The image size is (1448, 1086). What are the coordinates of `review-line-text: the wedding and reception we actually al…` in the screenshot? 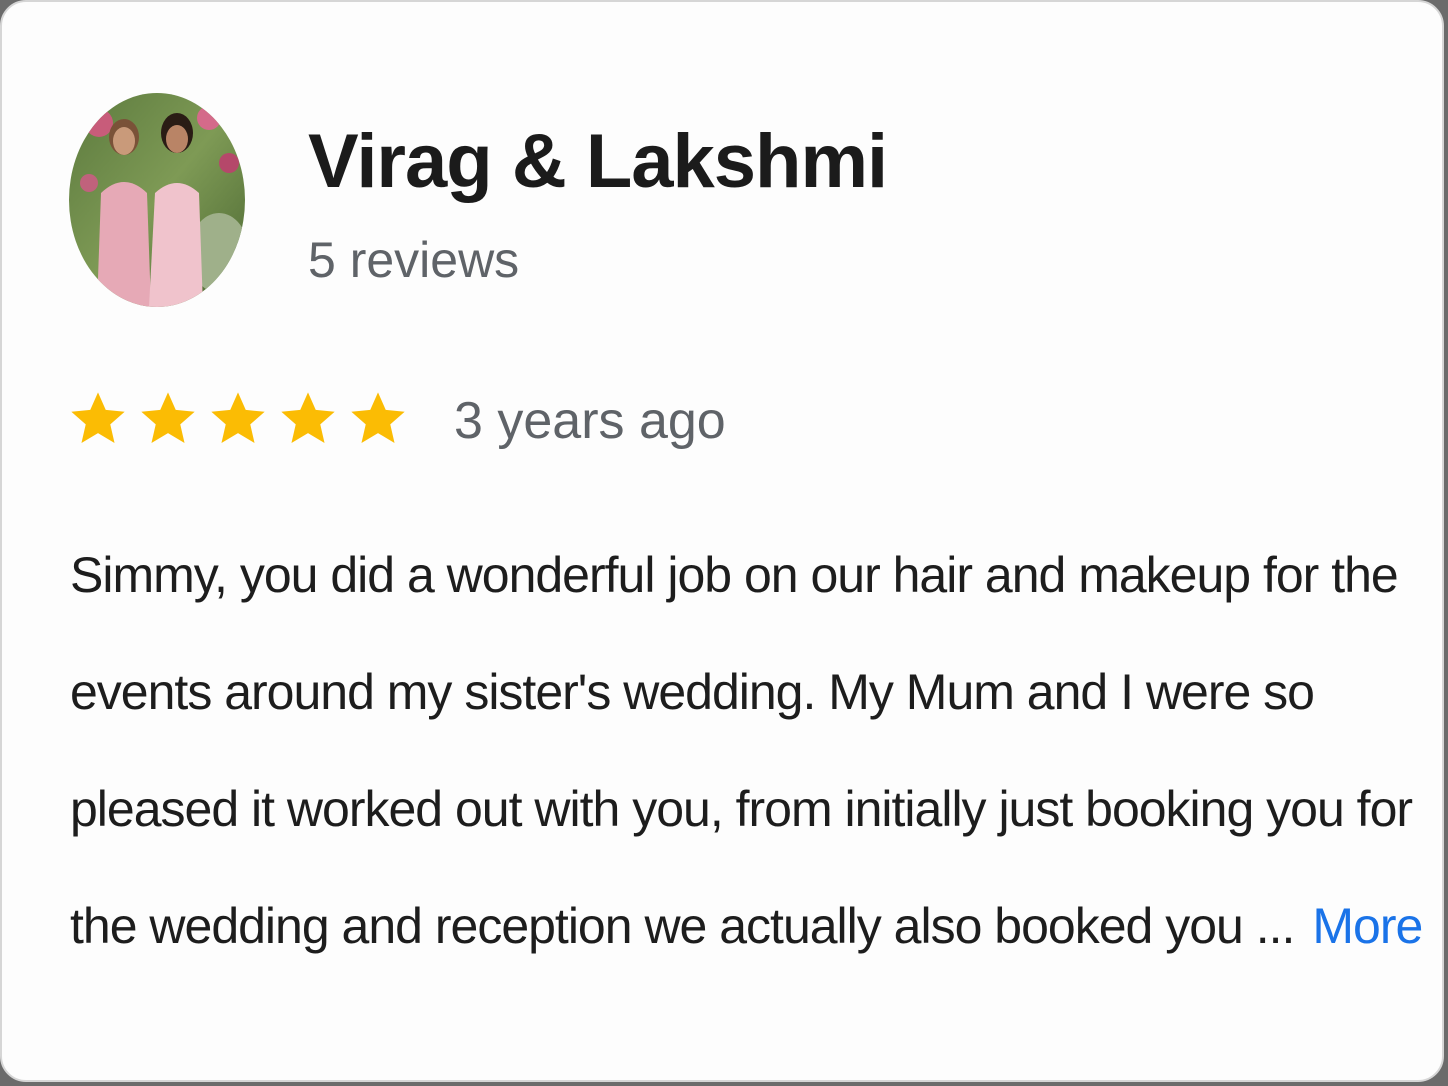 It's located at (682, 926).